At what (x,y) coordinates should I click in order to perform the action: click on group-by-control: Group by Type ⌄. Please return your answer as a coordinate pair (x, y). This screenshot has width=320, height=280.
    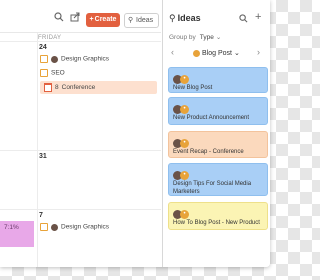
    Looking at the image, I should click on (195, 37).